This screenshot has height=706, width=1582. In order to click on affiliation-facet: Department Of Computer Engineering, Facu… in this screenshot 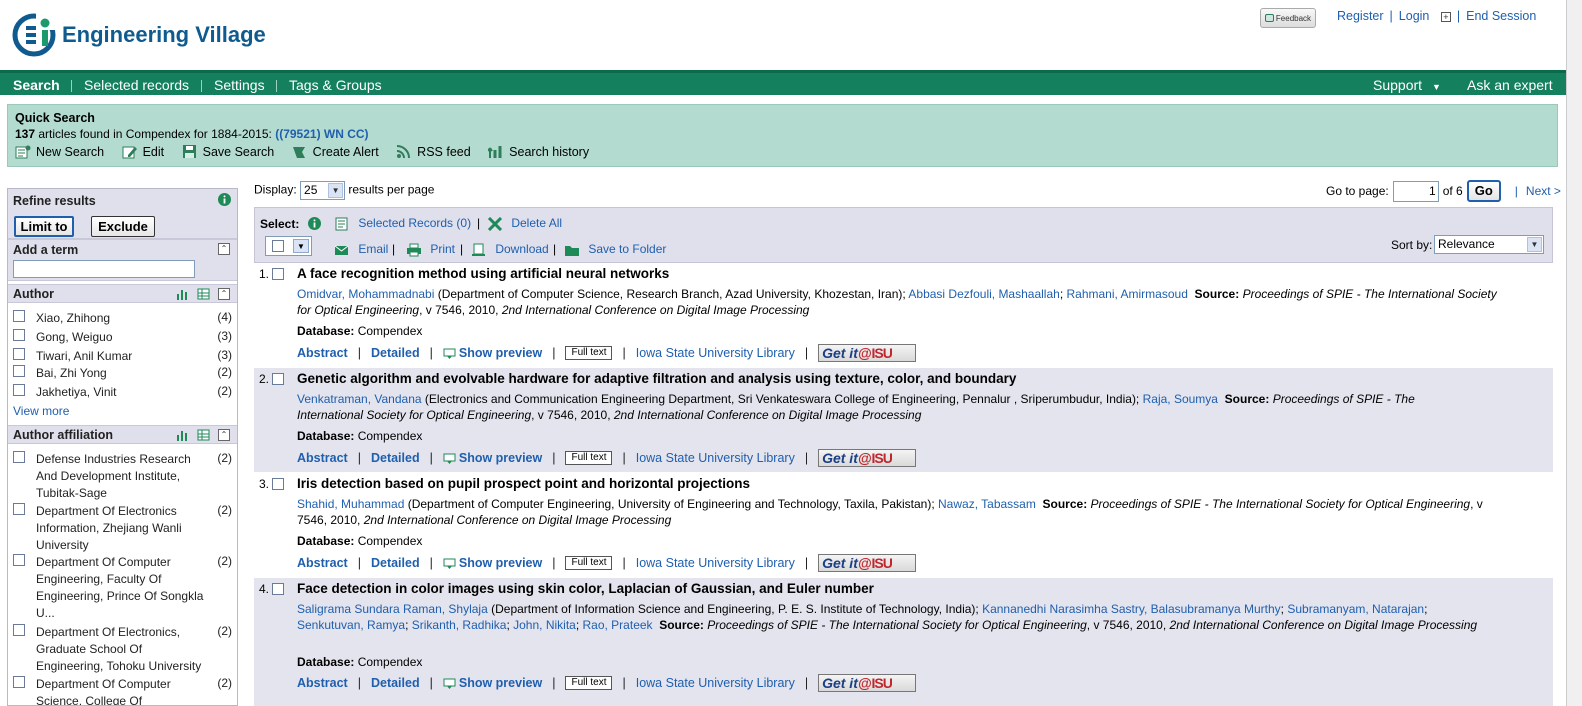, I will do `click(124, 589)`.